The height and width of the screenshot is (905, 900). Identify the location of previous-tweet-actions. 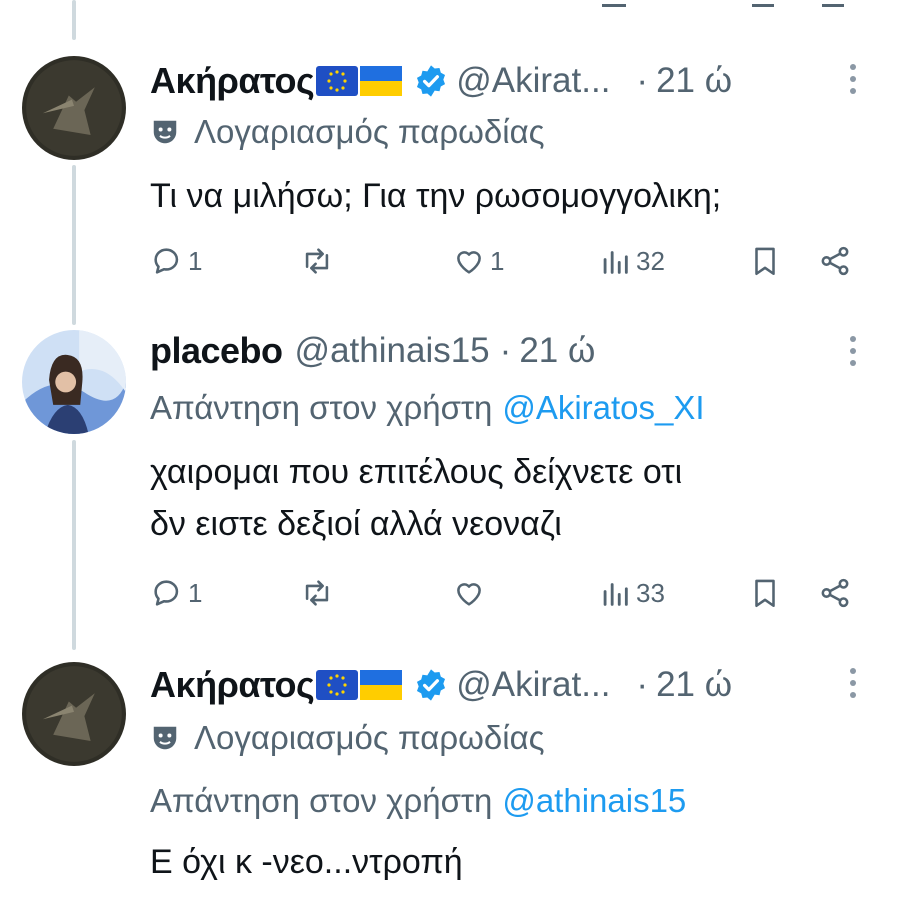
(505, 3).